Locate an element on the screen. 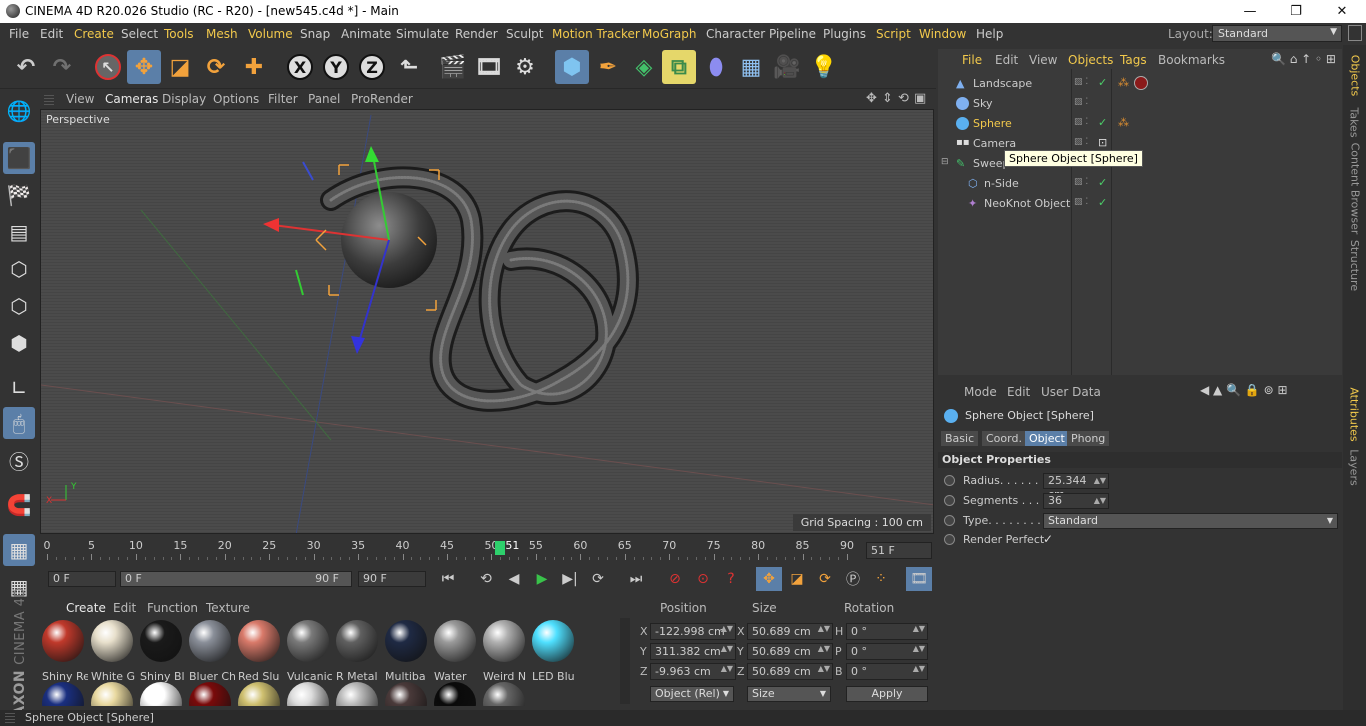  close-button: ✕ is located at coordinates (1342, 11).